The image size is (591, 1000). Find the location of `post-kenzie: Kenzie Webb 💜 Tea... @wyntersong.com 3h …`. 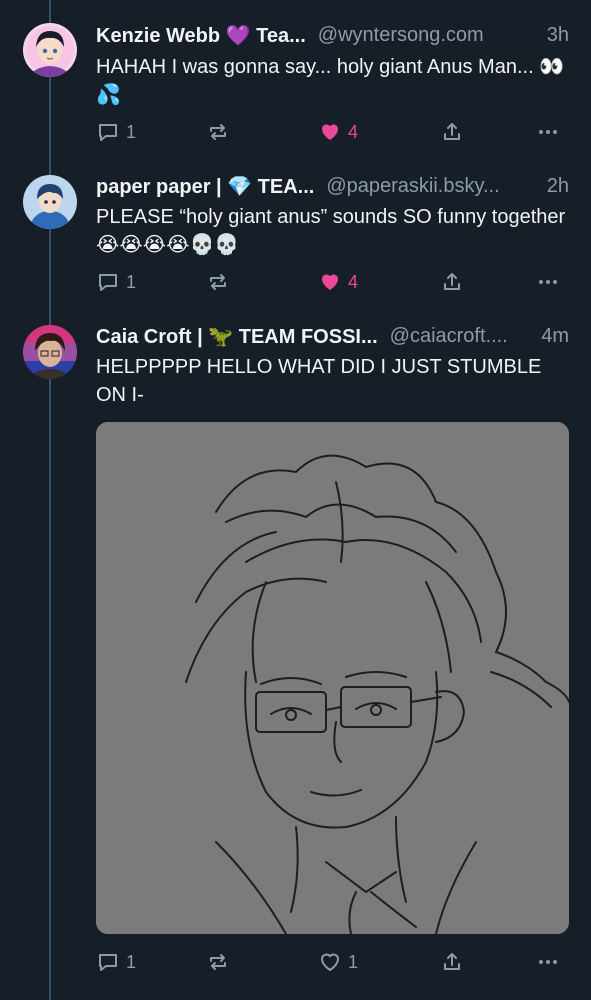

post-kenzie: Kenzie Webb 💜 Tea... @wyntersong.com 3h … is located at coordinates (295, 87).